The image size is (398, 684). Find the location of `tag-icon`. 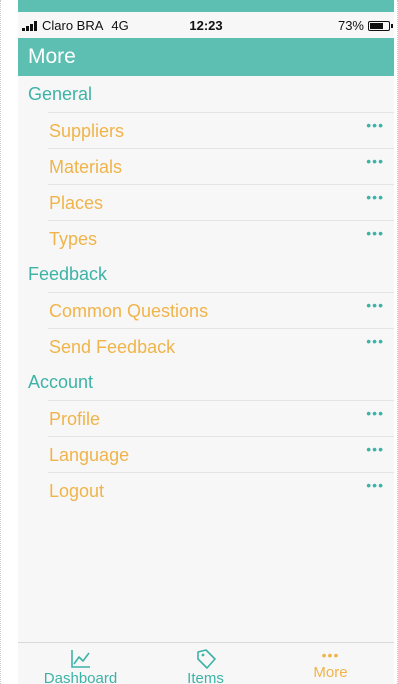

tag-icon is located at coordinates (206, 659).